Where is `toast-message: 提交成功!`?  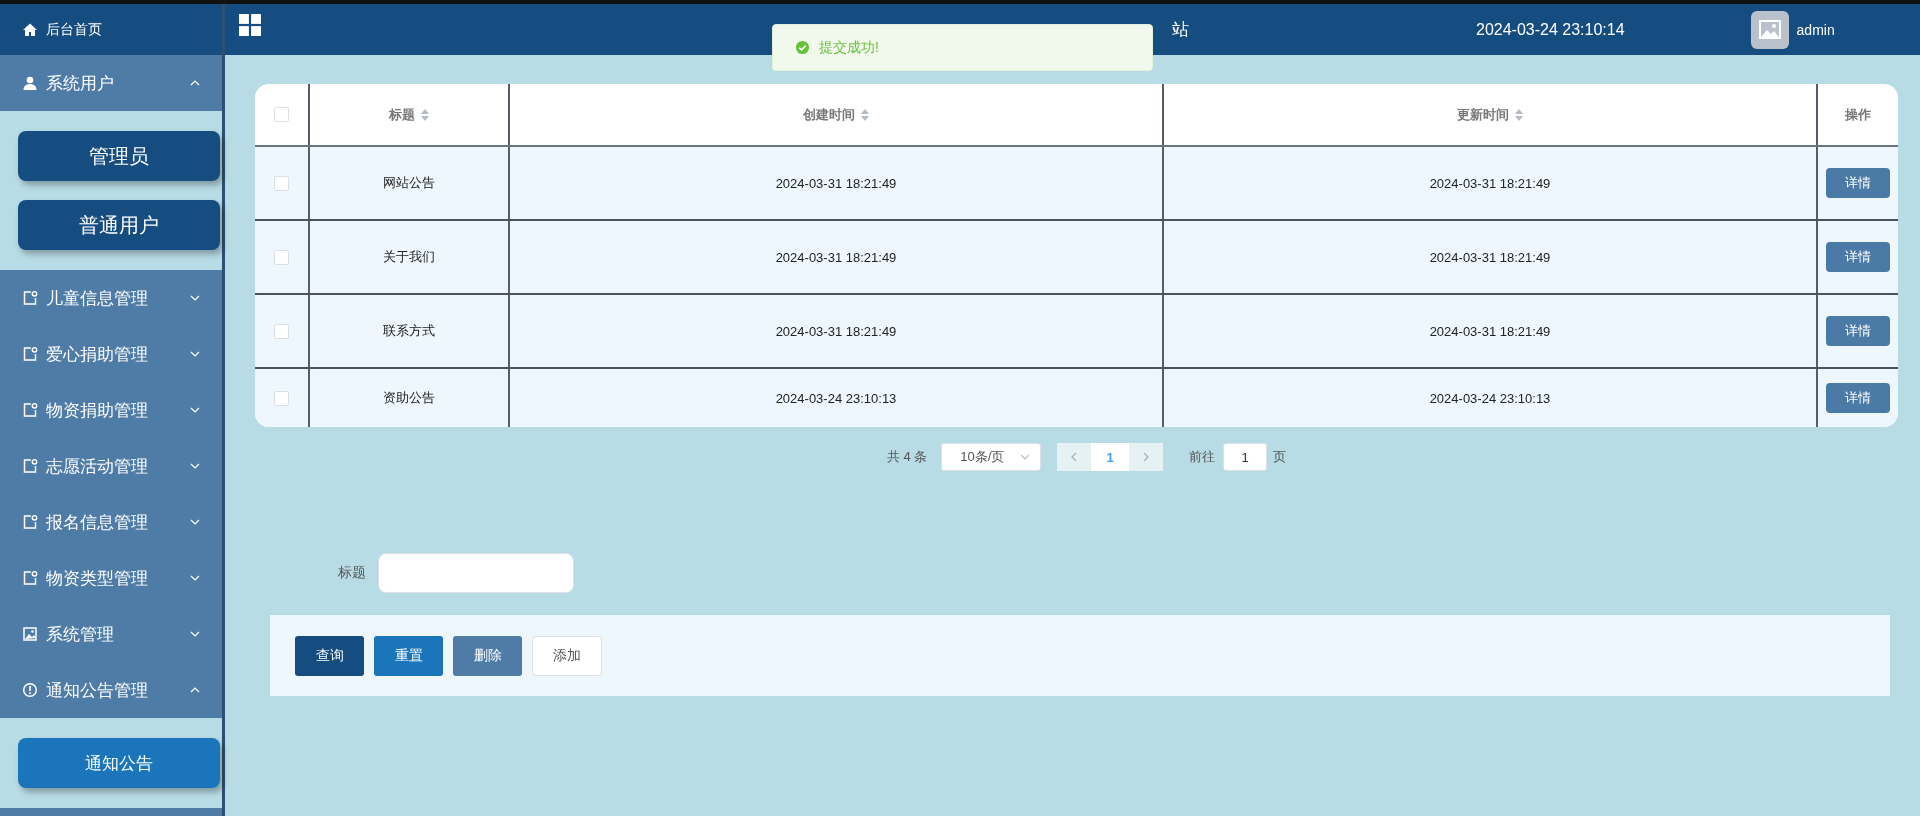
toast-message: 提交成功! is located at coordinates (849, 47).